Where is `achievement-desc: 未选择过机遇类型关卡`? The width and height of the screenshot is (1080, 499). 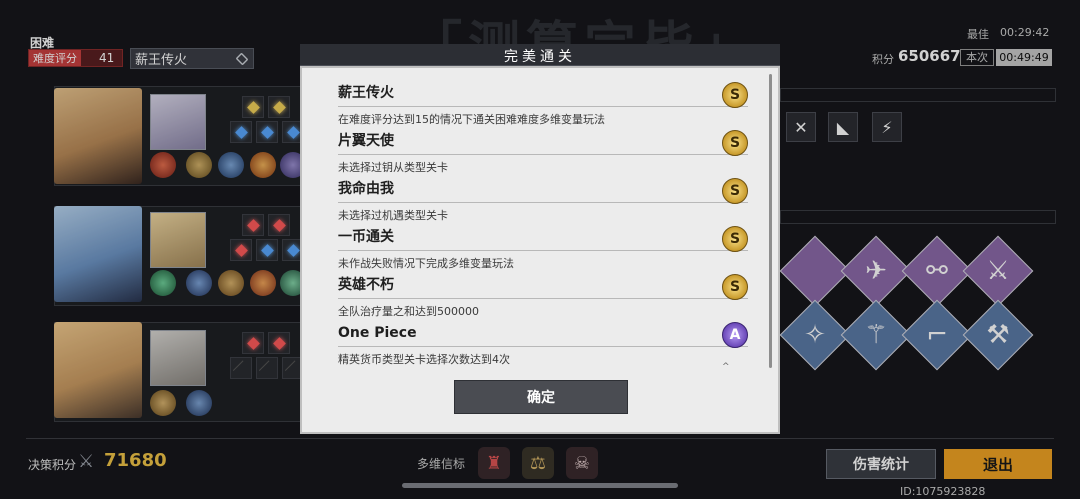
achievement-desc: 未选择过机遇类型关卡 is located at coordinates (393, 215).